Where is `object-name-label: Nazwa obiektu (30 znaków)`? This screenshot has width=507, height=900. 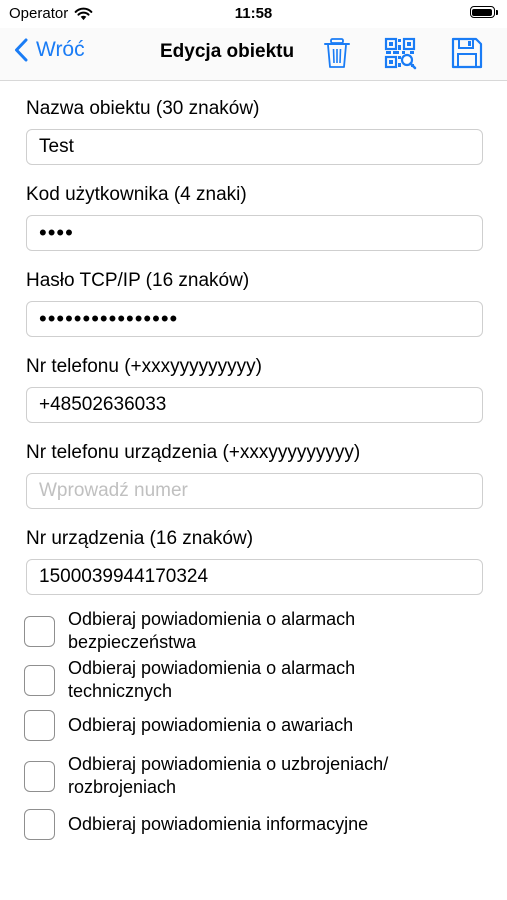 object-name-label: Nazwa obiektu (30 znaków) is located at coordinates (143, 108).